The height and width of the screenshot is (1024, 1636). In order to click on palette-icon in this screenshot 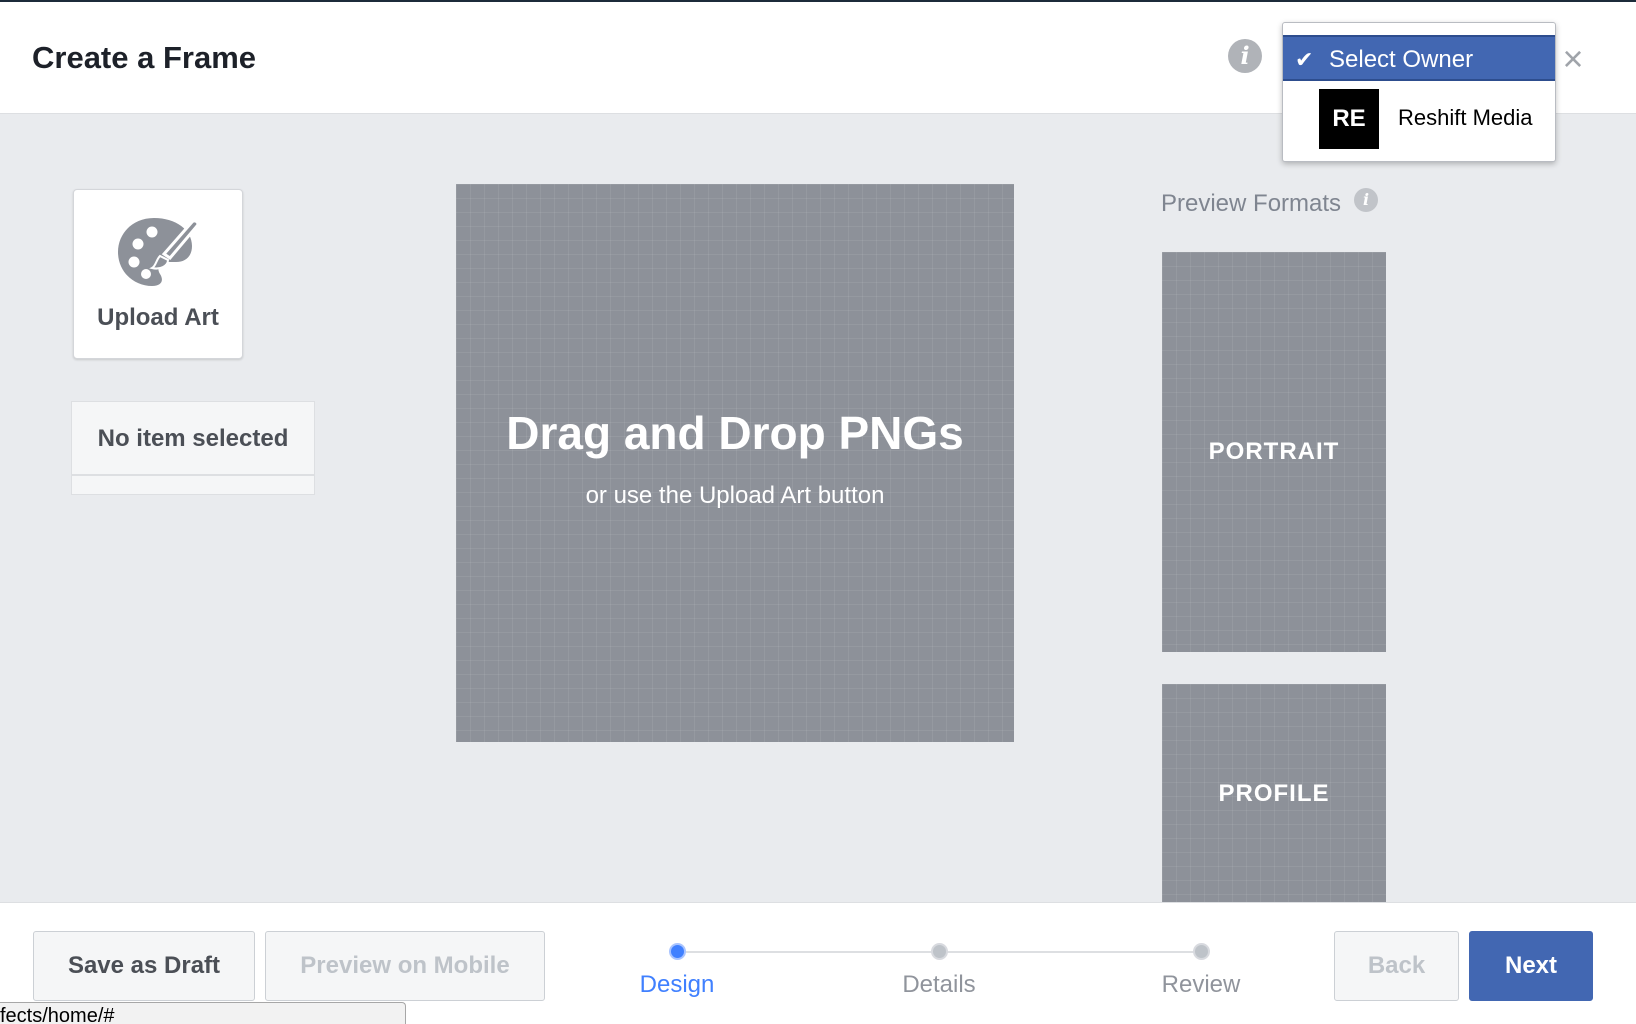, I will do `click(159, 252)`.